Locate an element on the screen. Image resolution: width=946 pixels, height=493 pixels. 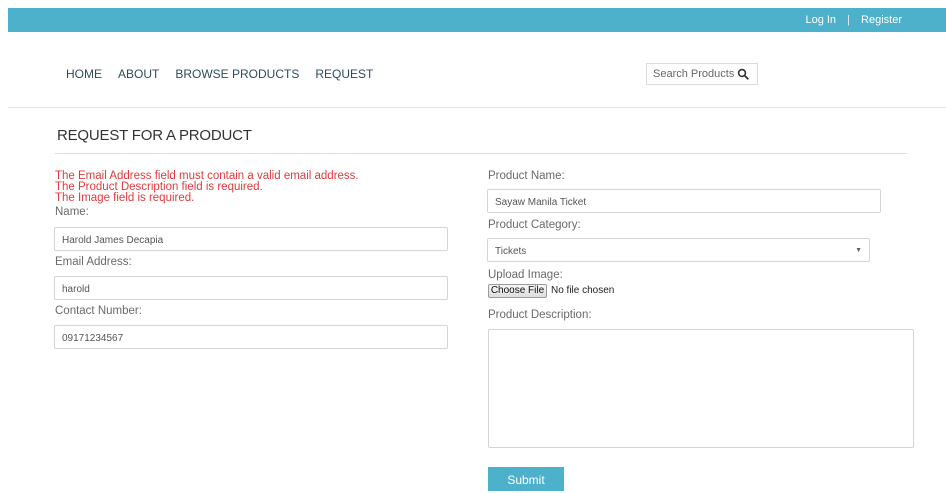
title-divider is located at coordinates (481, 153).